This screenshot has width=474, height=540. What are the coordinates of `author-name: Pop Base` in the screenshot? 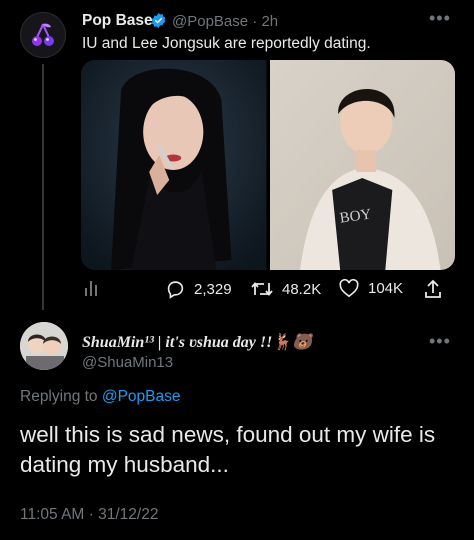 It's located at (117, 21).